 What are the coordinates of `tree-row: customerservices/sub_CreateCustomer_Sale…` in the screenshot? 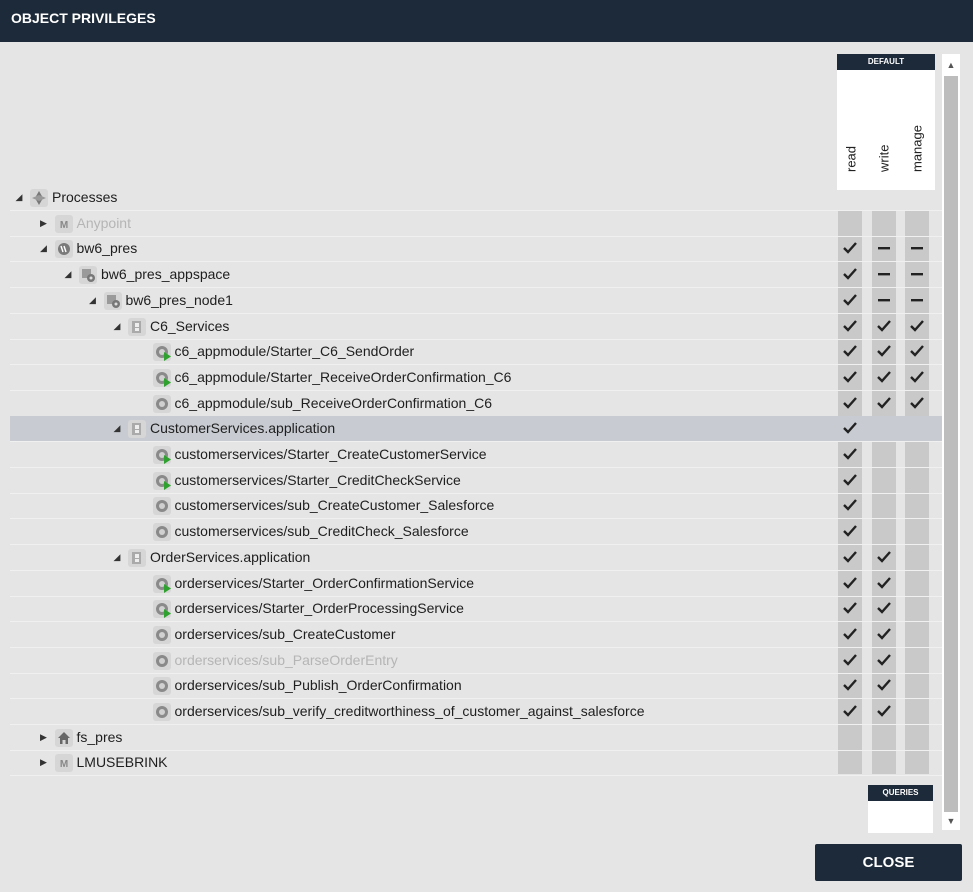 It's located at (476, 506).